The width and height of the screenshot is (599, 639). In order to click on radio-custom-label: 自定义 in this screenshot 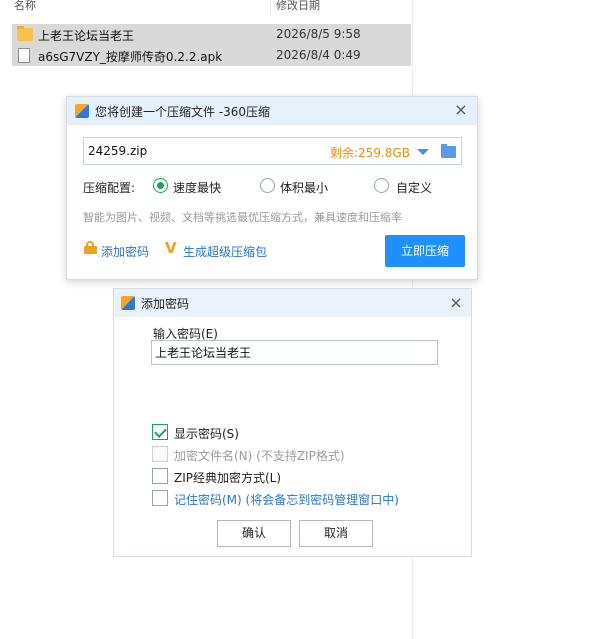, I will do `click(414, 187)`.